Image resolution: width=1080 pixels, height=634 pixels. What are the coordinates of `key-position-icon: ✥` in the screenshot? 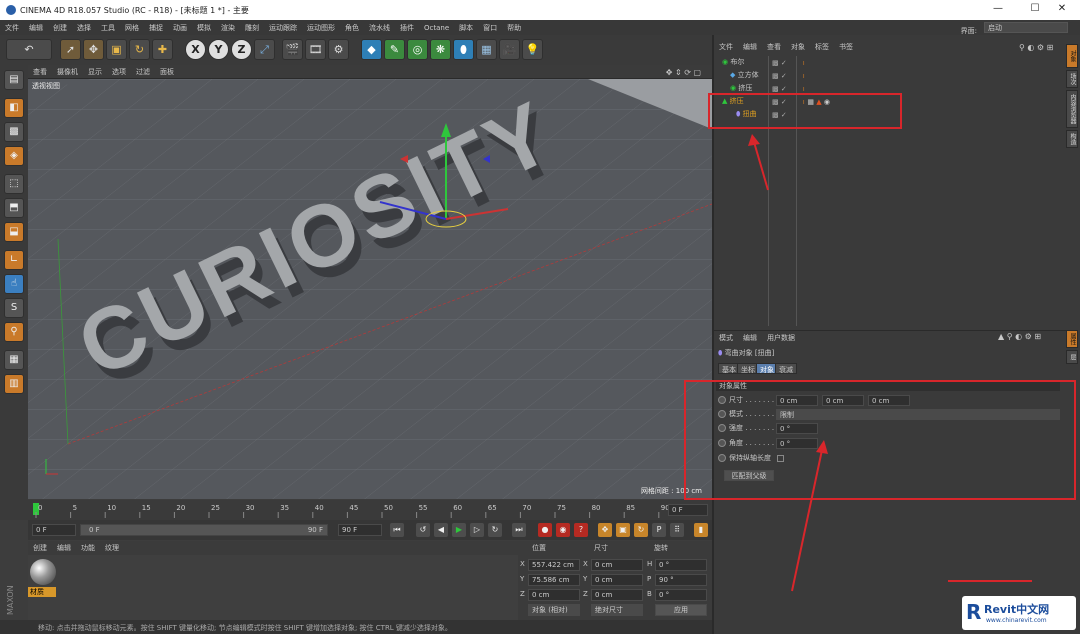 It's located at (605, 530).